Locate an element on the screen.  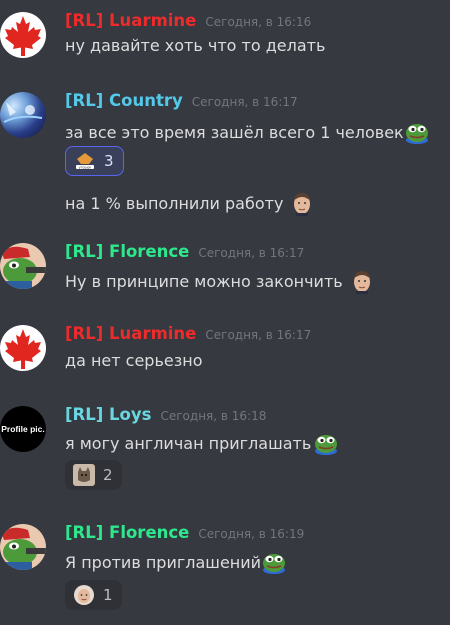
utoshok-reaction-icon: утошок is located at coordinates (85, 161).